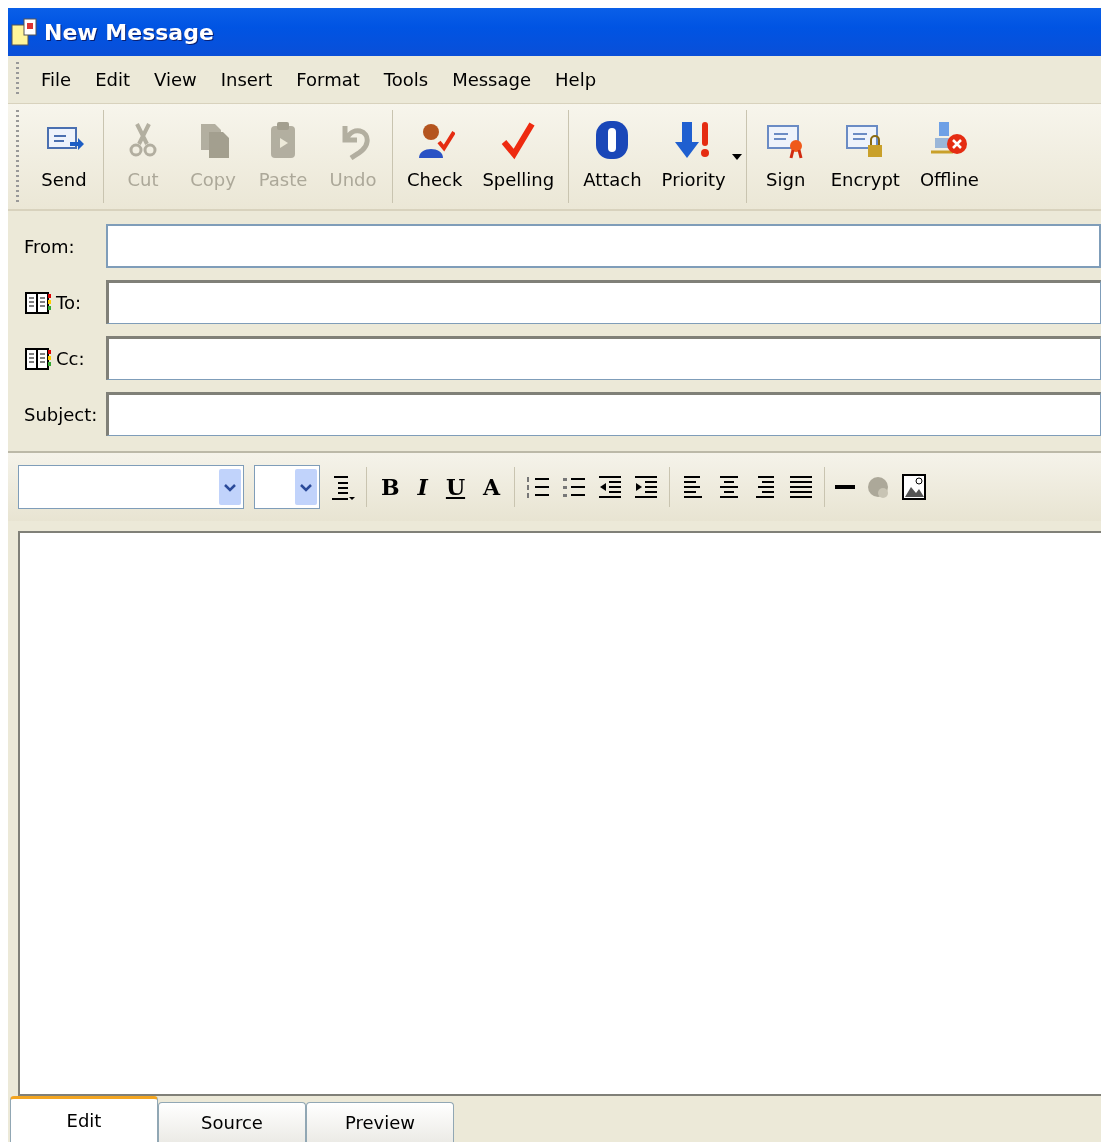  What do you see at coordinates (129, 32) in the screenshot?
I see `window-title: New Message` at bounding box center [129, 32].